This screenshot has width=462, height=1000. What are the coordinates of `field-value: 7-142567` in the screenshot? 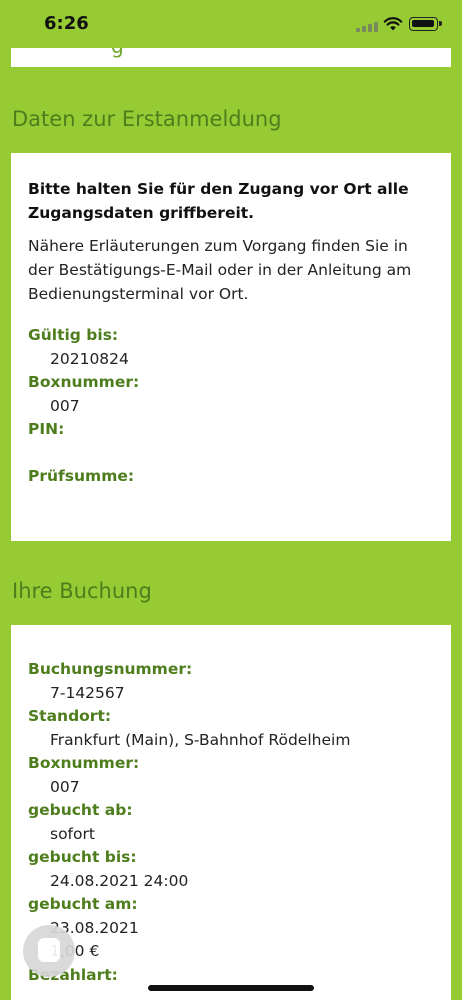 It's located at (87, 692).